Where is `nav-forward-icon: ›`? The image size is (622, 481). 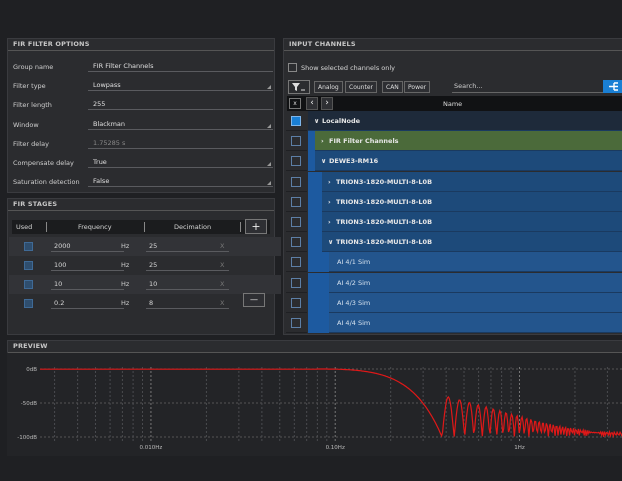 nav-forward-icon: › is located at coordinates (327, 103).